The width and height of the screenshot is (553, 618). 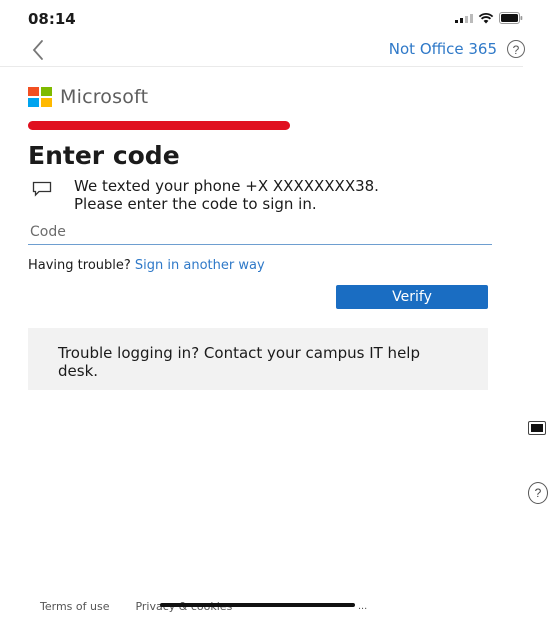 What do you see at coordinates (200, 265) in the screenshot?
I see `sign-in-another-way-link: Sign in another way` at bounding box center [200, 265].